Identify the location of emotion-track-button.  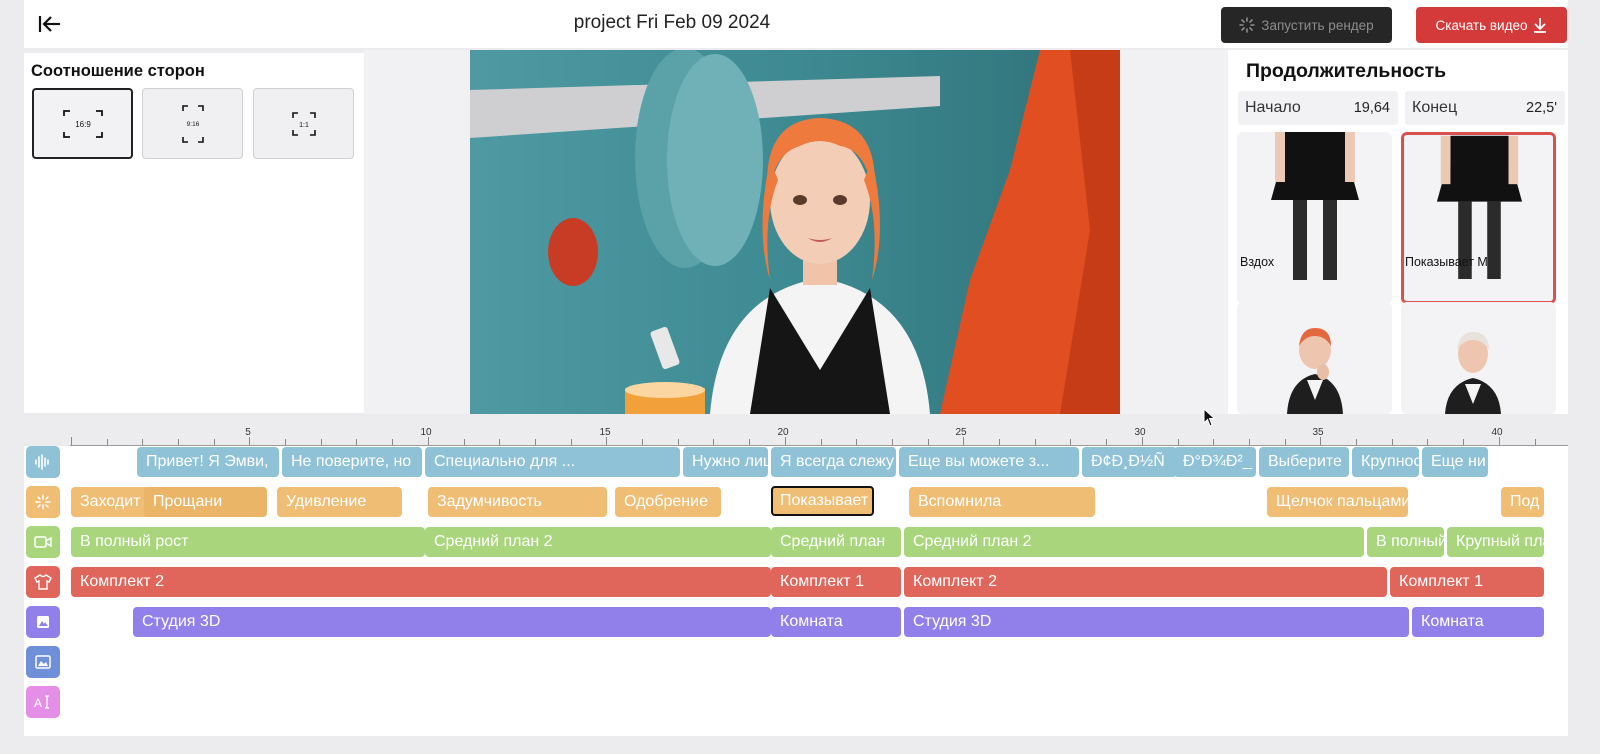
(43, 502).